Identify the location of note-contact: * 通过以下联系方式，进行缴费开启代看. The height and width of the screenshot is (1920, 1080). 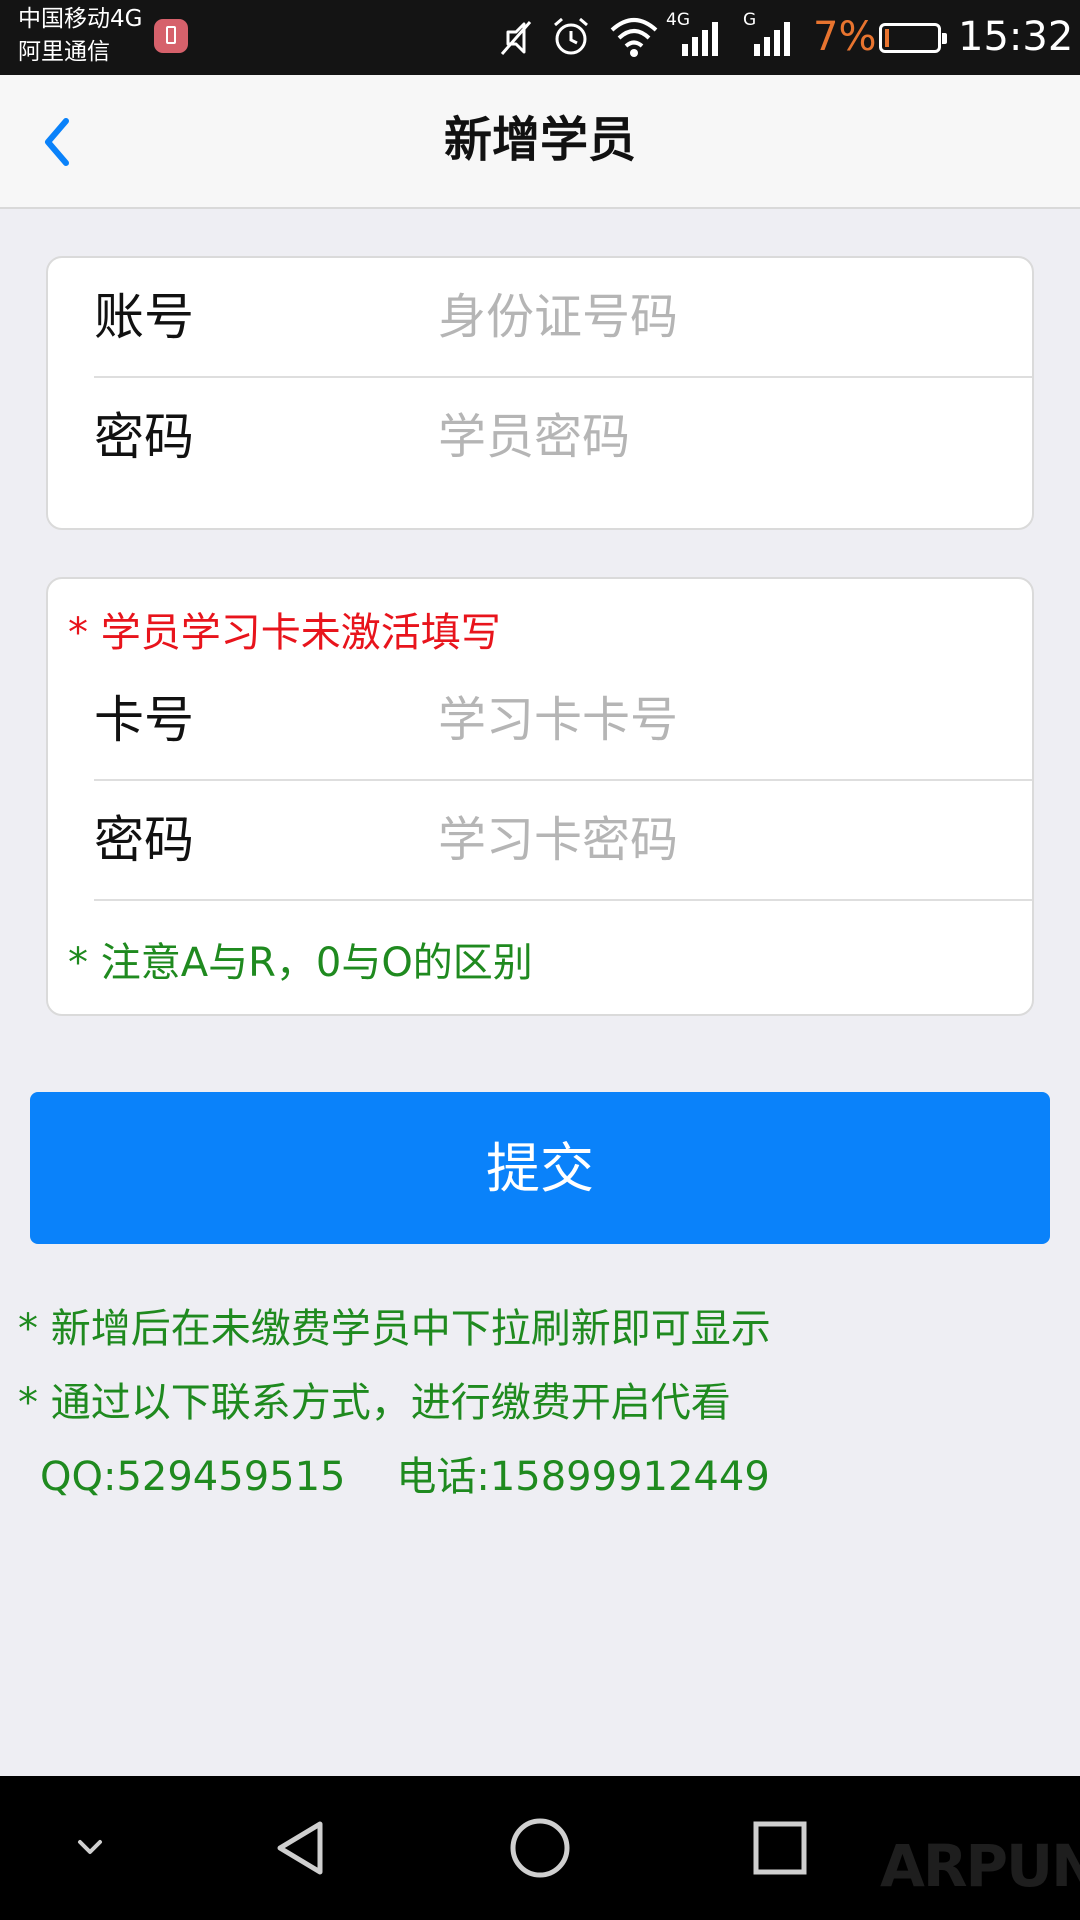
(374, 1403).